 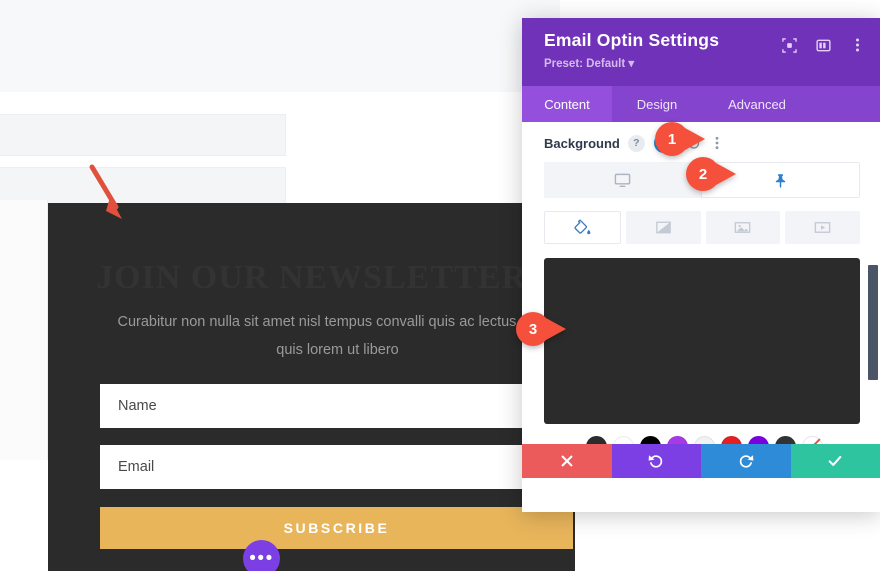 I want to click on layout-columns-icon, so click(x=823, y=45).